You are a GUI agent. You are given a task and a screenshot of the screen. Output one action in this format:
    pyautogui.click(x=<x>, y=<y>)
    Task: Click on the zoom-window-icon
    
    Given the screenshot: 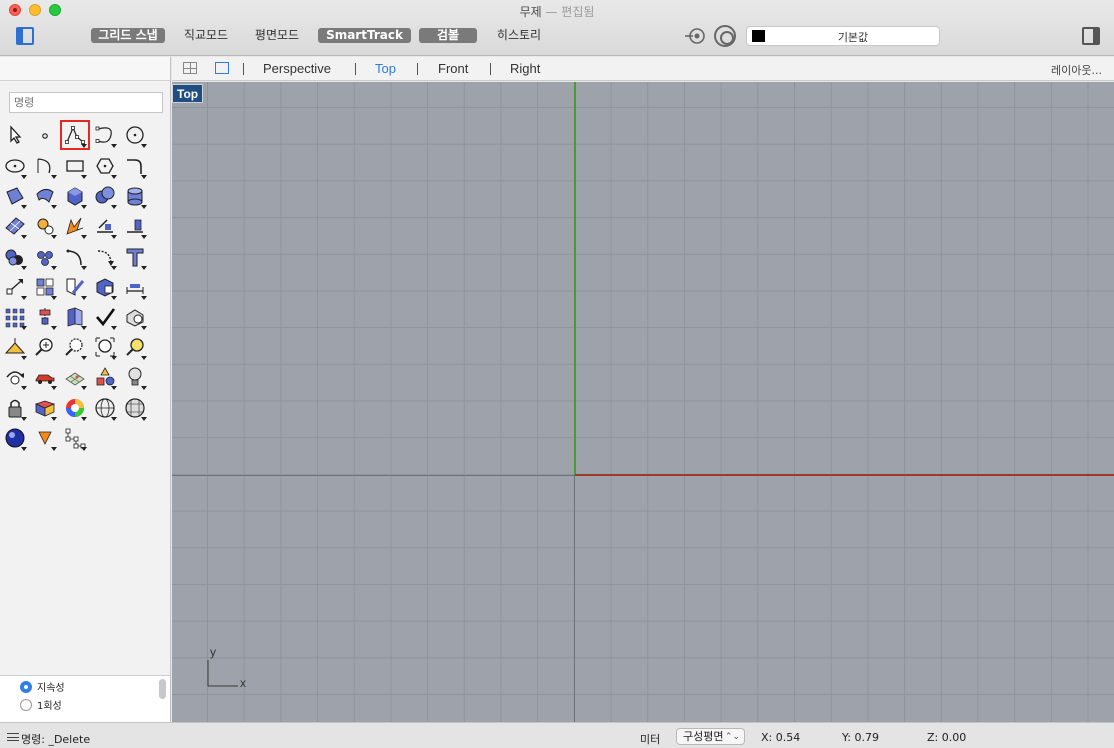 What is the action you would take?
    pyautogui.click(x=75, y=347)
    